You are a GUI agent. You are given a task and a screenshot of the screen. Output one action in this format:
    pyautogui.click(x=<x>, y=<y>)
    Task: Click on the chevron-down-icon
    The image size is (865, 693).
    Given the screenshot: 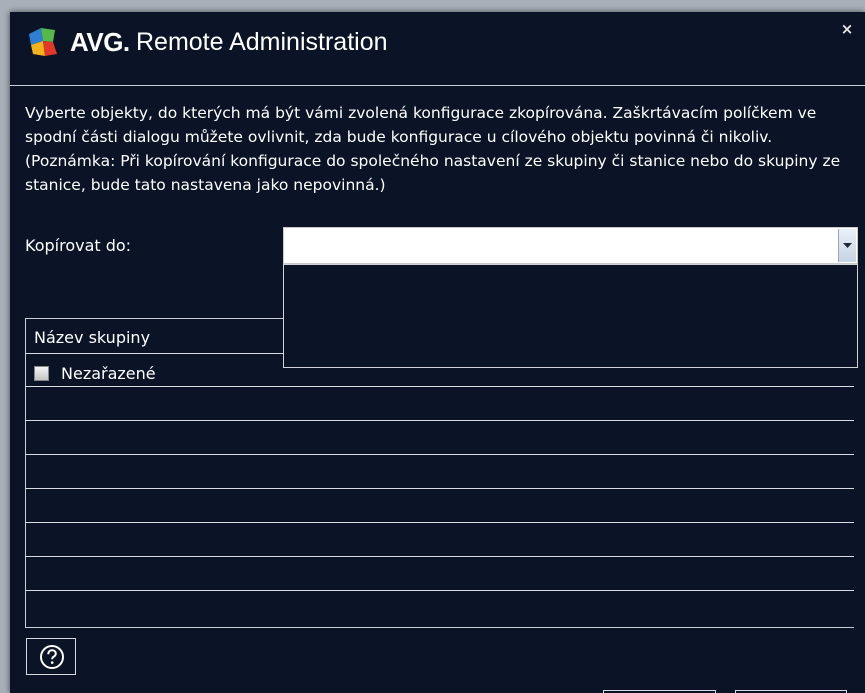 What is the action you would take?
    pyautogui.click(x=847, y=245)
    